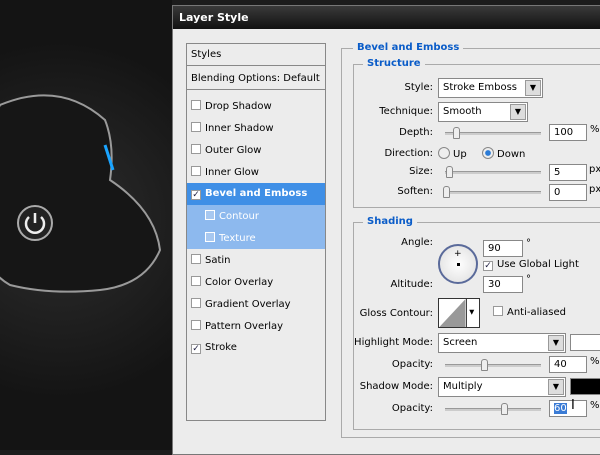  What do you see at coordinates (528, 279) in the screenshot?
I see `altitude-degree: °` at bounding box center [528, 279].